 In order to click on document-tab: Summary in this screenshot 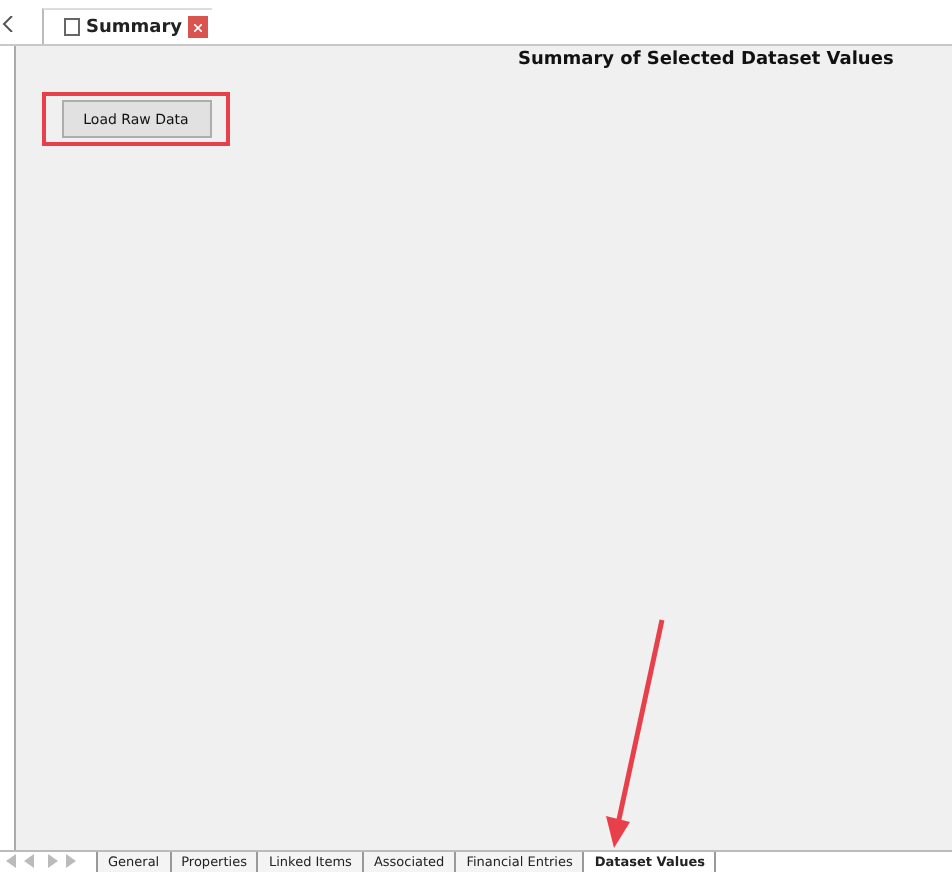, I will do `click(127, 26)`.